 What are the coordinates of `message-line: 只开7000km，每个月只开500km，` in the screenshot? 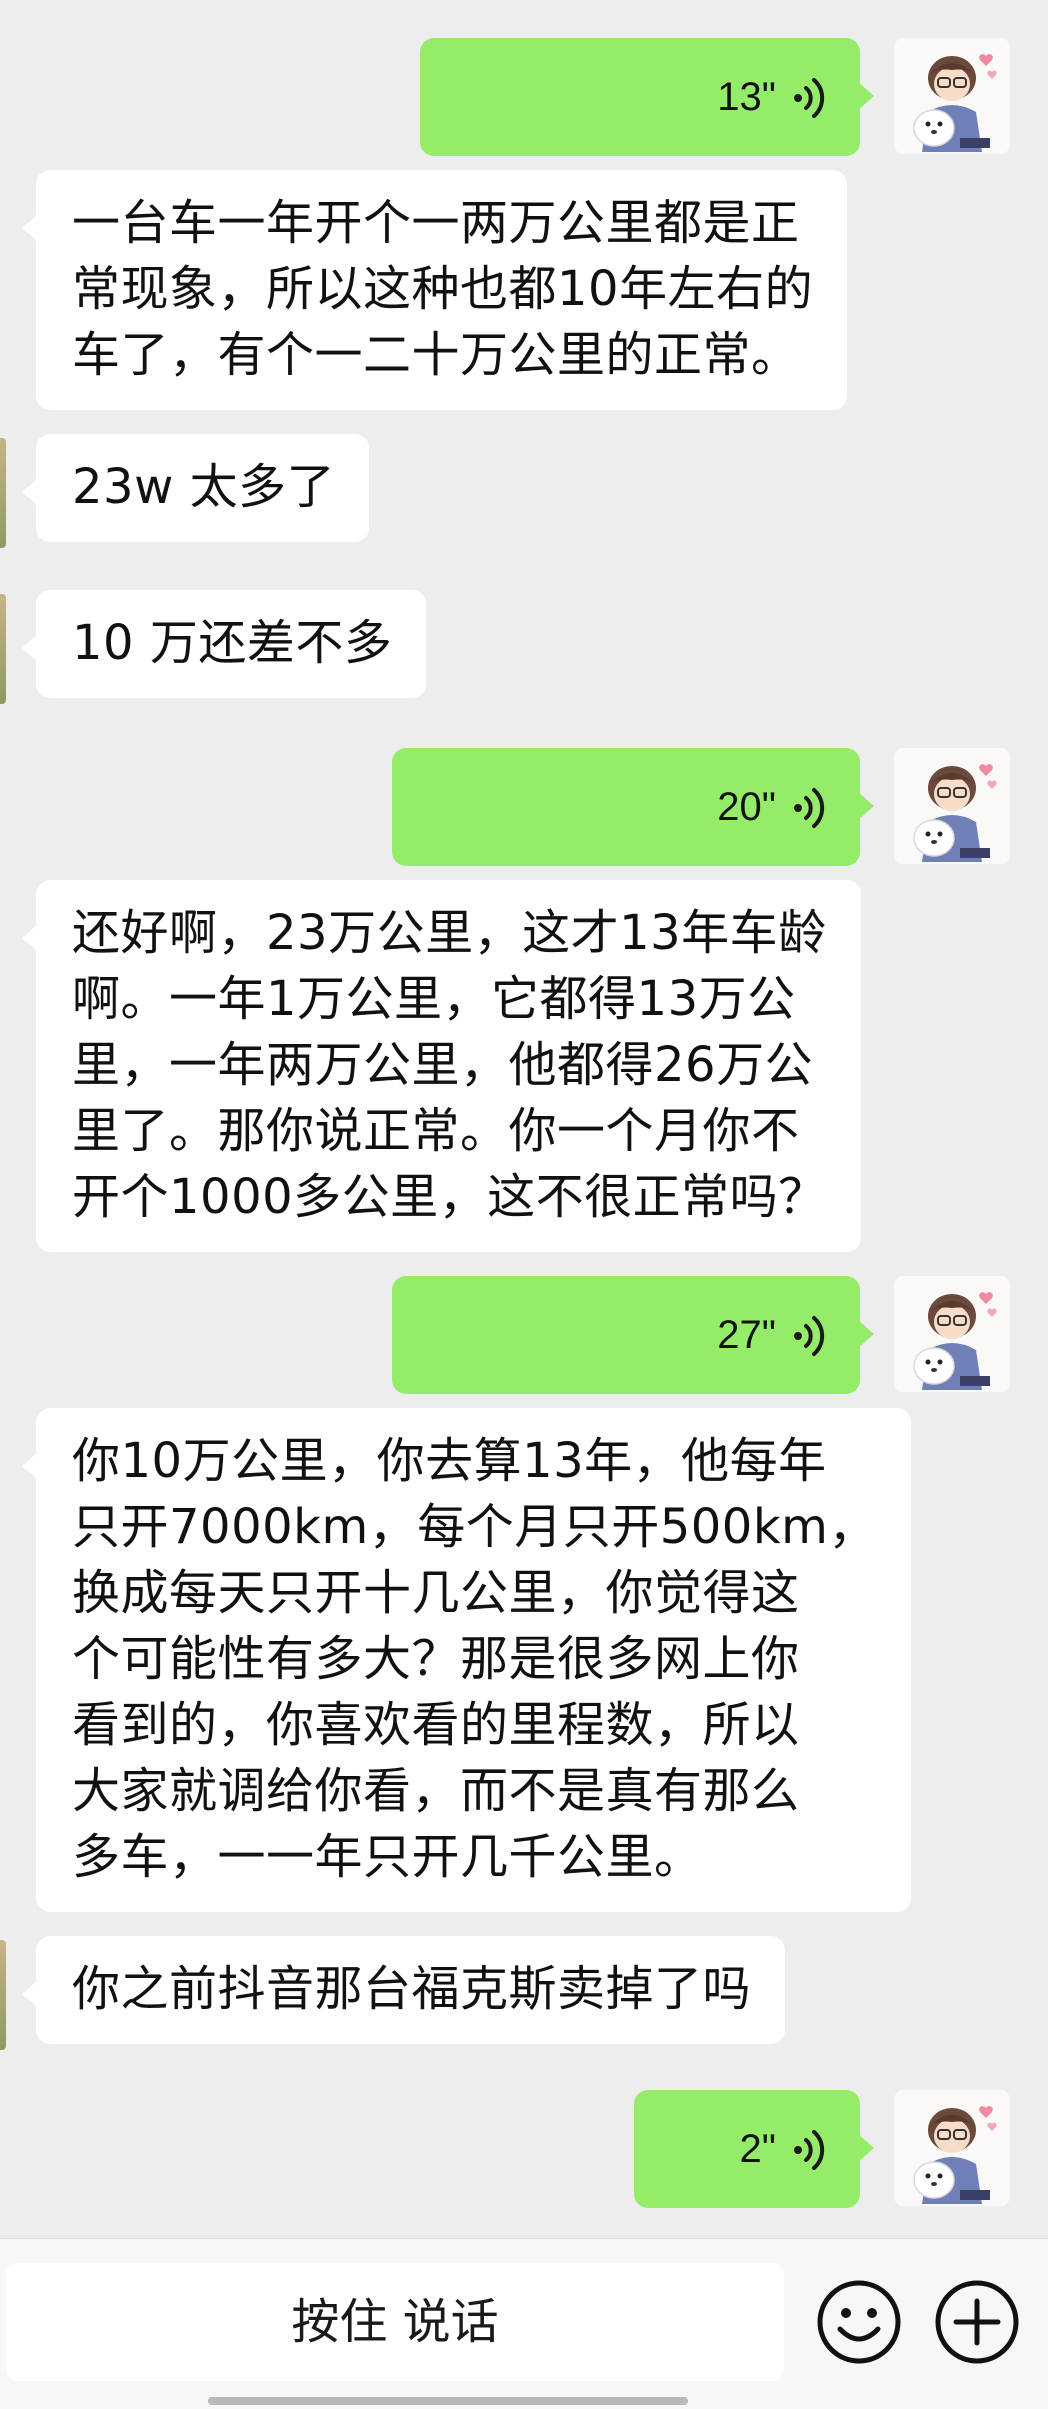 It's located at (474, 1527).